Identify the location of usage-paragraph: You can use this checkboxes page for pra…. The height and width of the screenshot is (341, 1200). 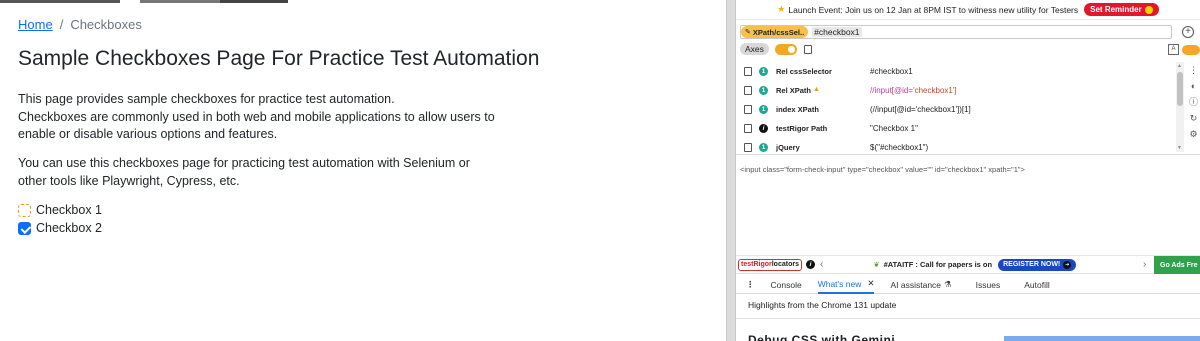
(268, 172).